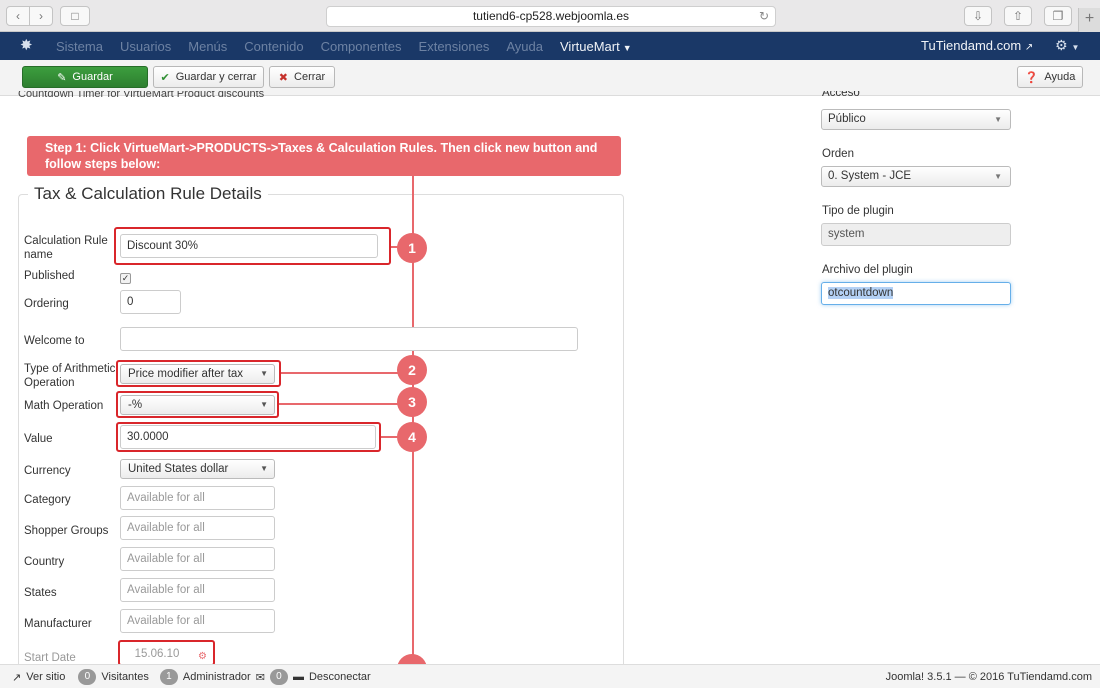  Describe the element at coordinates (412, 437) in the screenshot. I see `step-badge-4: 4` at that location.